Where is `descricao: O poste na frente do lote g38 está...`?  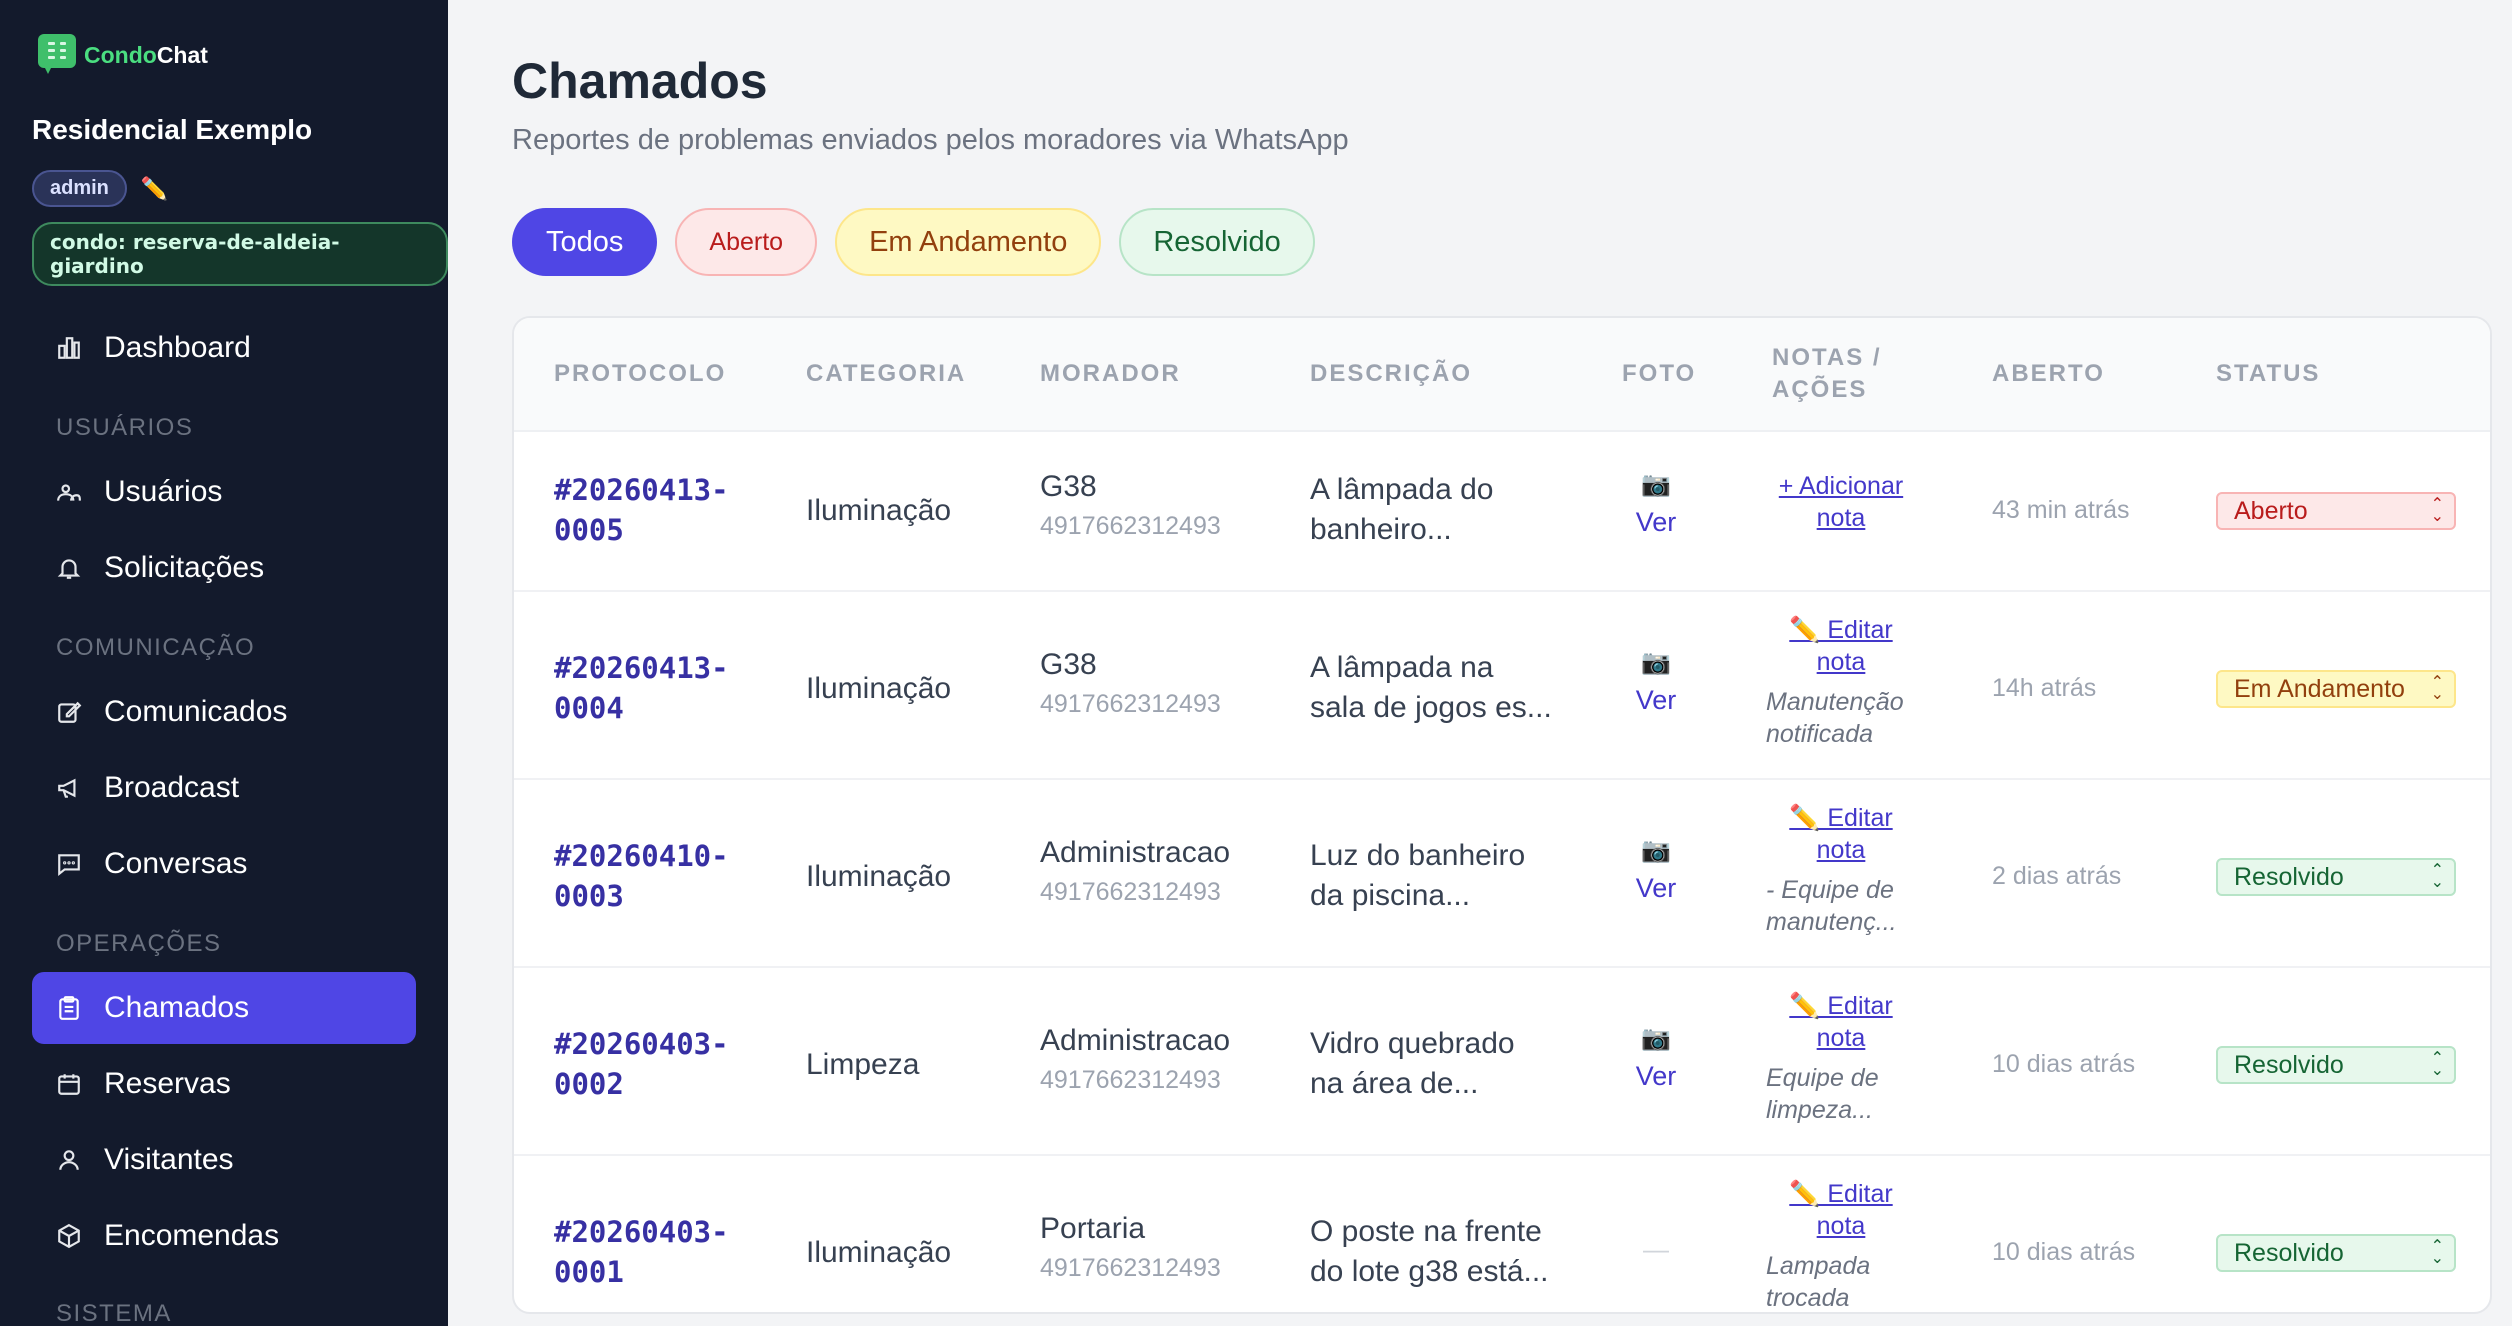 descricao: O poste na frente do lote g38 está... is located at coordinates (1429, 1251).